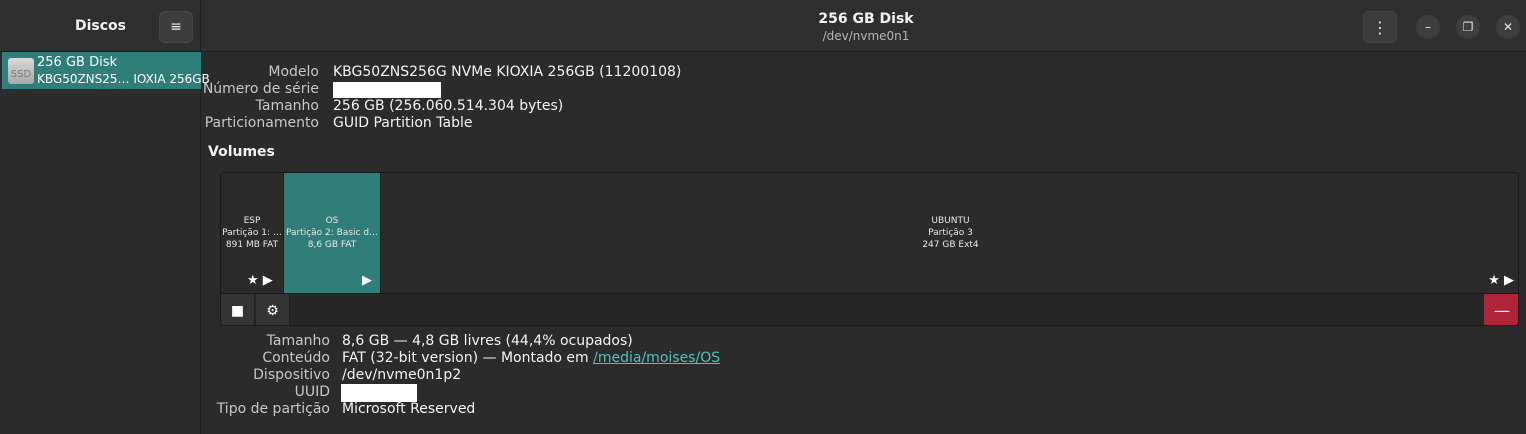  I want to click on maximize-icon: ❐, so click(1468, 27).